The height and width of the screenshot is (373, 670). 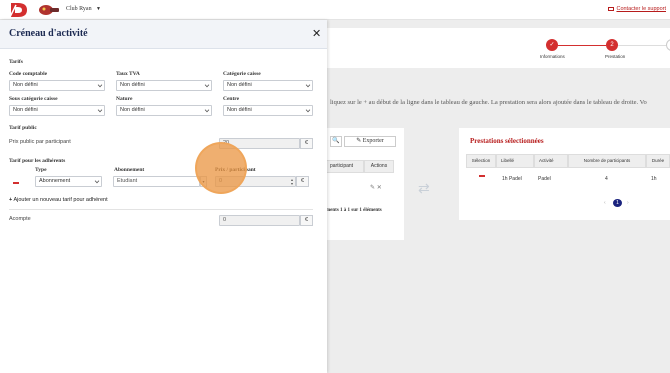 I want to click on step-informations: ✓, so click(x=552, y=45).